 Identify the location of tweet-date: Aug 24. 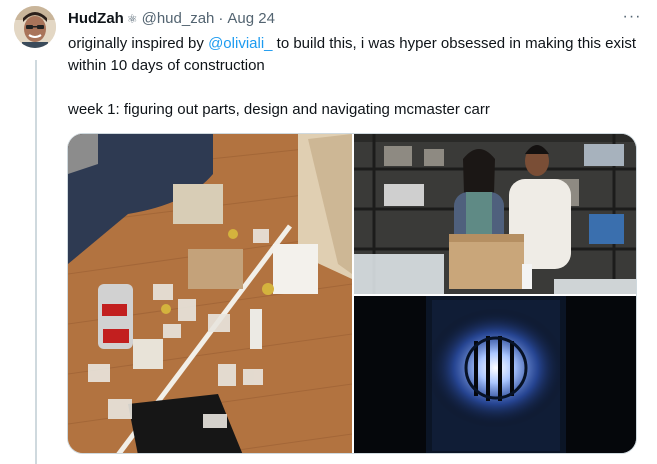
(251, 19).